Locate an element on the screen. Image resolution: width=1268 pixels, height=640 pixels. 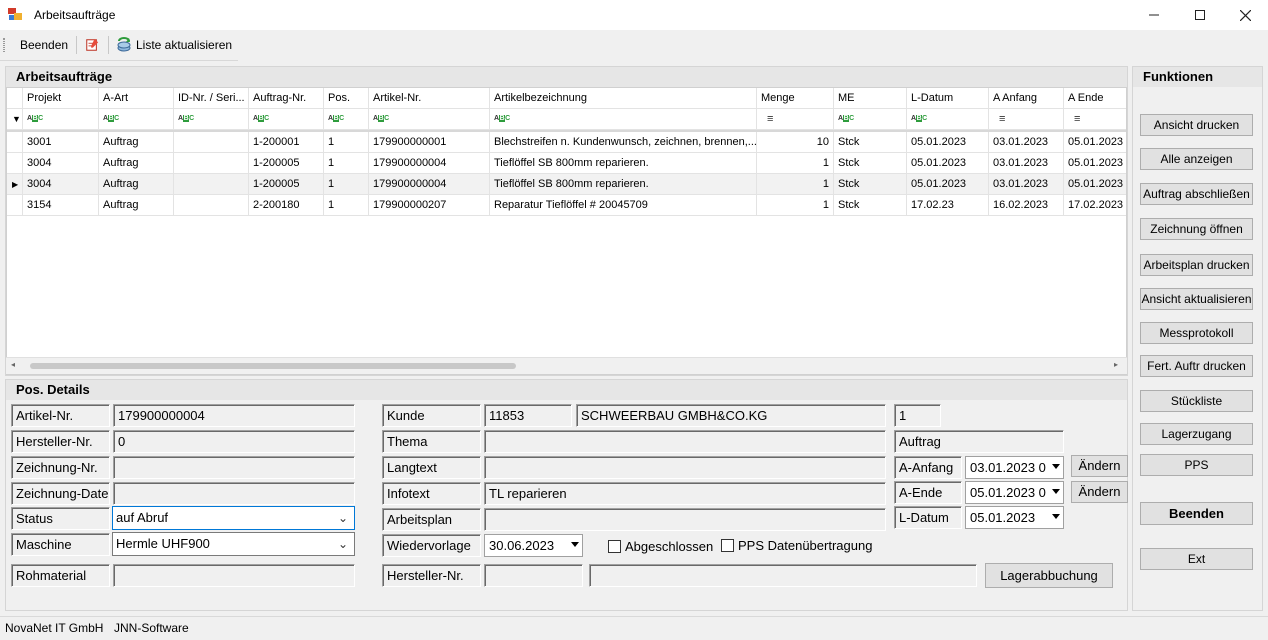
infotext-field: TL reparieren is located at coordinates (685, 493).